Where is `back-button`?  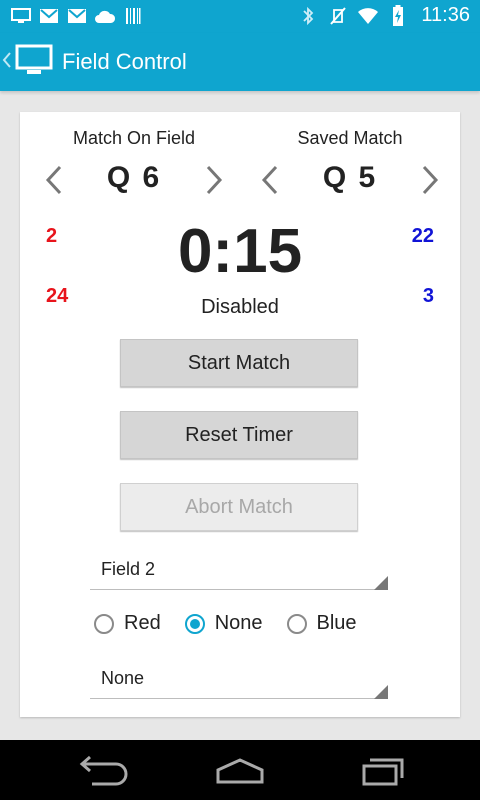 back-button is located at coordinates (100, 771).